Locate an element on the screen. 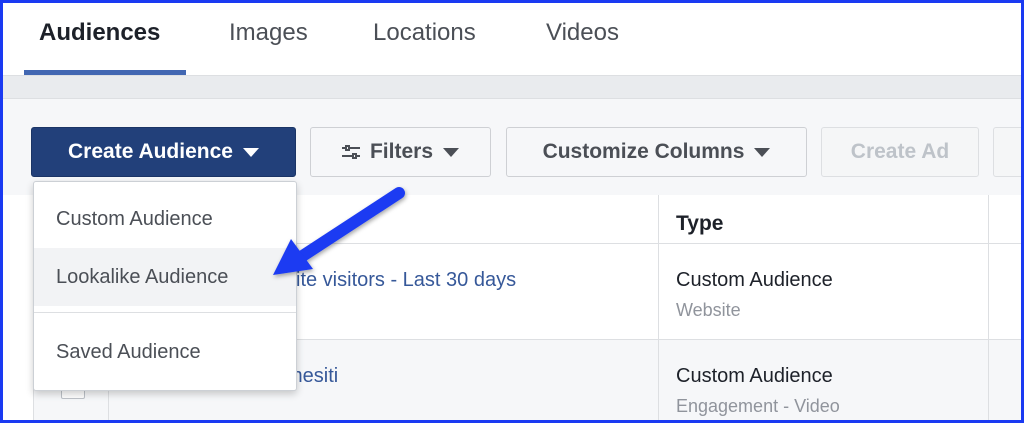  annotation-arrow-icon is located at coordinates (339, 231).